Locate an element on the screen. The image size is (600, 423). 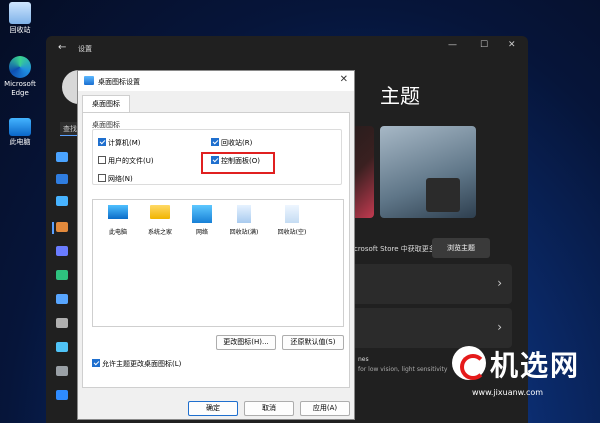
desktop-edge: Microsoft Edge is located at coordinates (20, 77).